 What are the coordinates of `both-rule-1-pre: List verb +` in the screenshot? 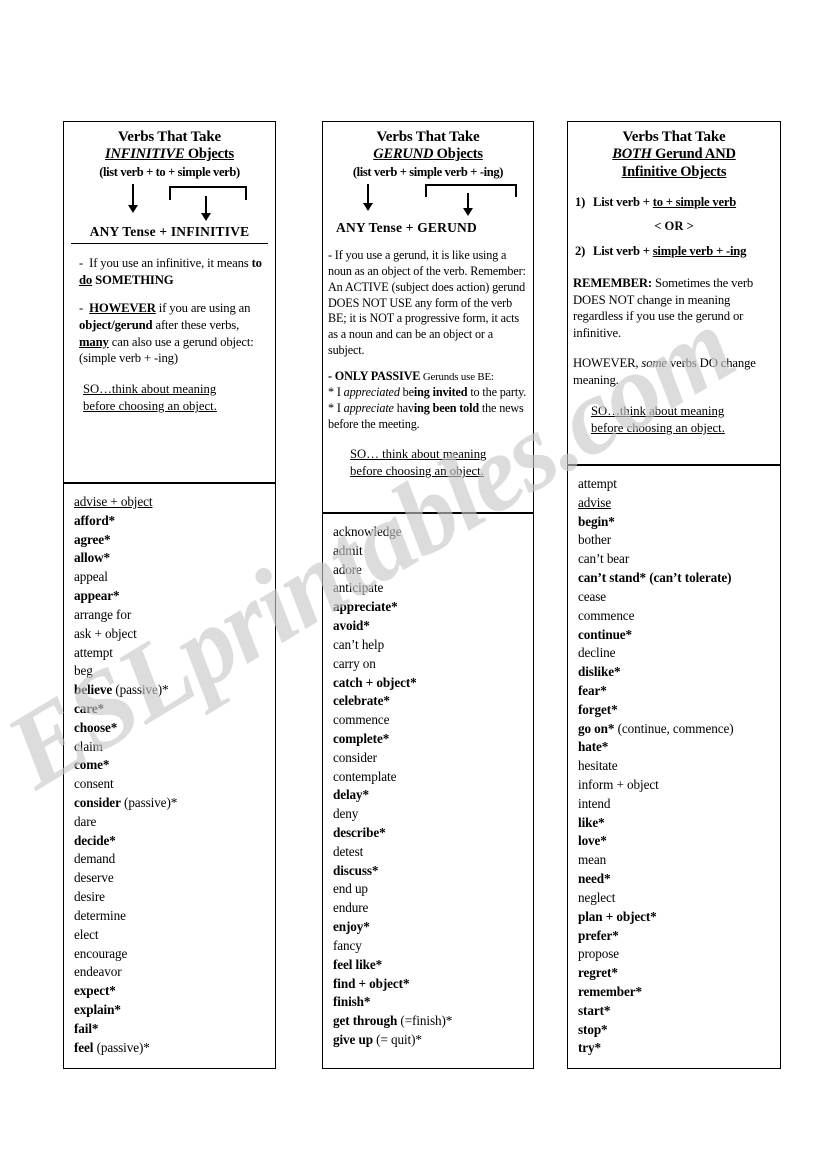 It's located at (623, 201).